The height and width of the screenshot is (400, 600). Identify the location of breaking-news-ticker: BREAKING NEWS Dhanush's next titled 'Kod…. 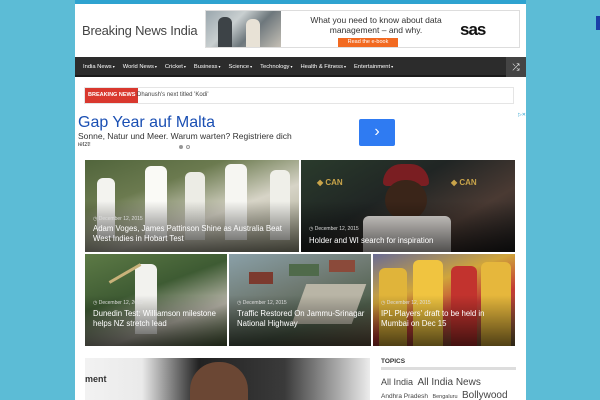
(299, 95).